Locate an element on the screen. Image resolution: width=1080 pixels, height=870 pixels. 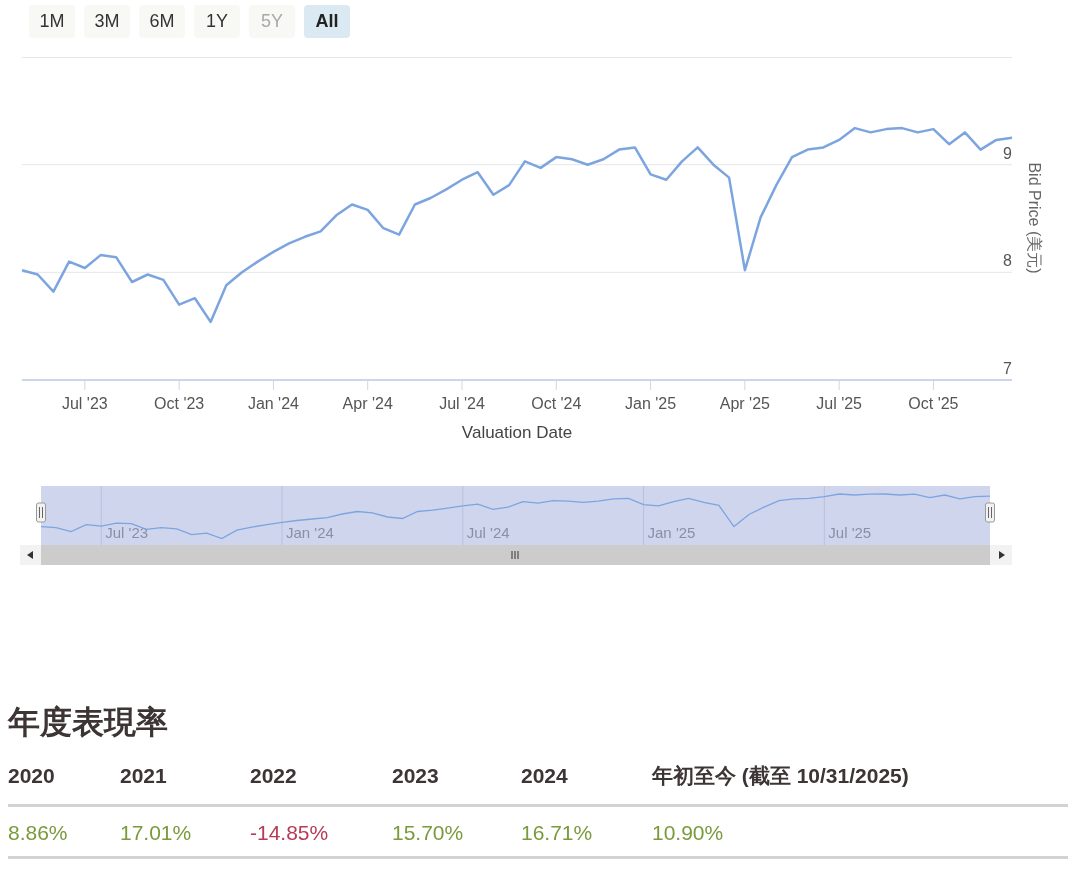
x-tick-label: Apr '24 is located at coordinates (367, 403).